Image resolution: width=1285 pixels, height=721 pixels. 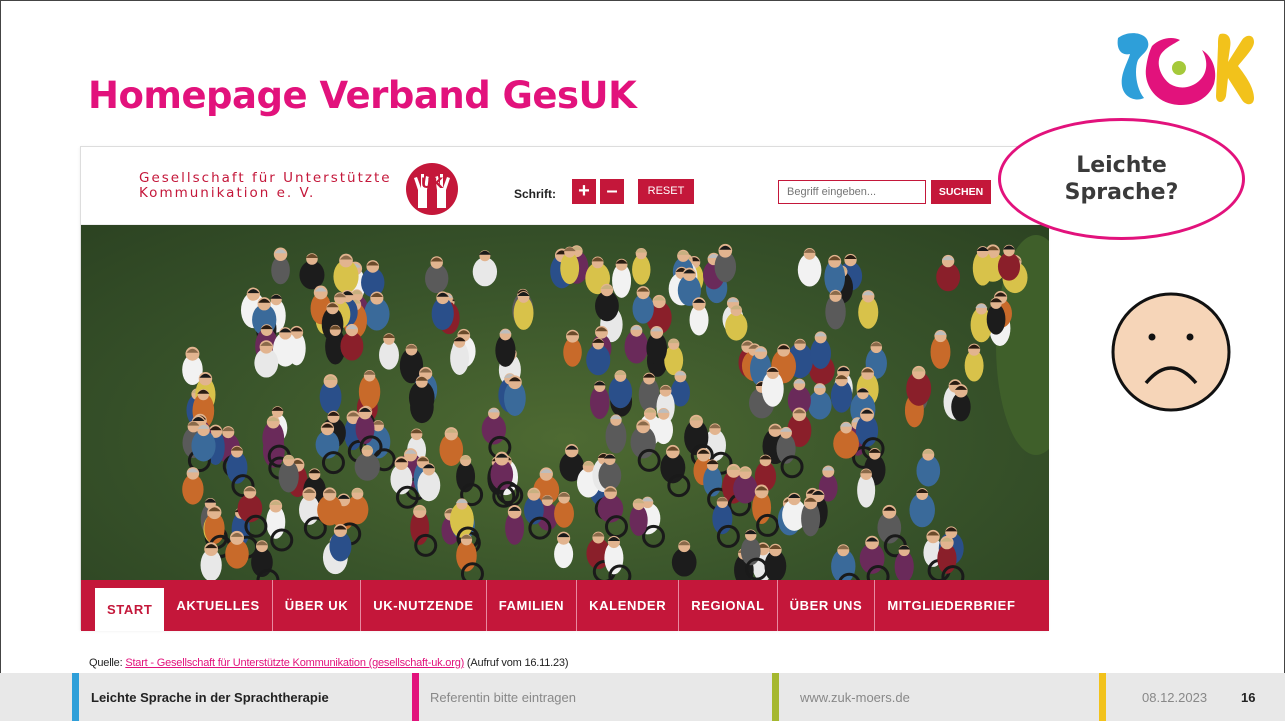 What do you see at coordinates (107, 663) in the screenshot?
I see `source-prefix: Quelle:` at bounding box center [107, 663].